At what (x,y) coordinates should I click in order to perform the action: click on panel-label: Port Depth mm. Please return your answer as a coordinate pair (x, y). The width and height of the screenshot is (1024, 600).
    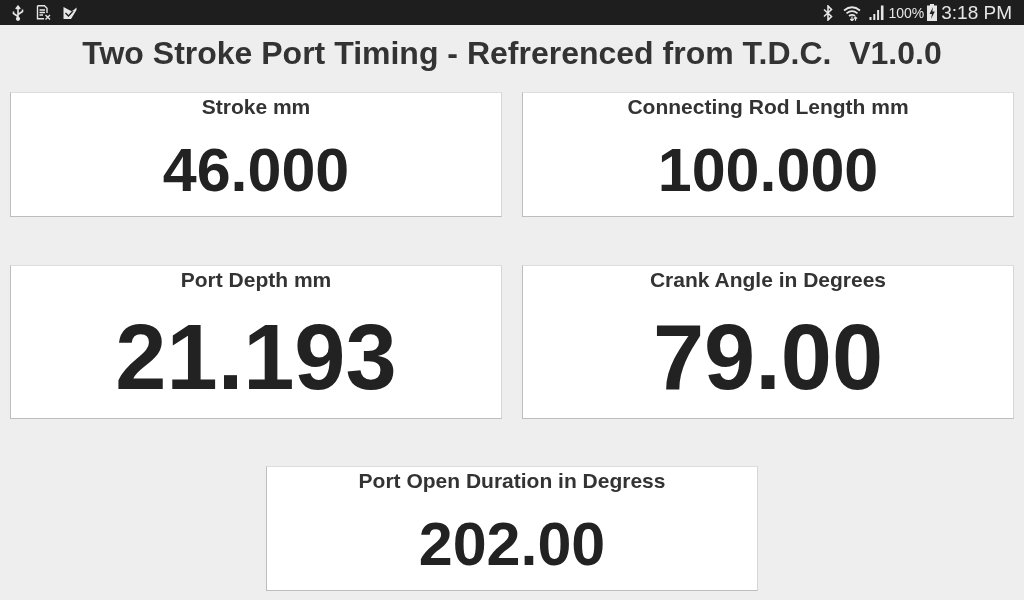
    Looking at the image, I should click on (256, 280).